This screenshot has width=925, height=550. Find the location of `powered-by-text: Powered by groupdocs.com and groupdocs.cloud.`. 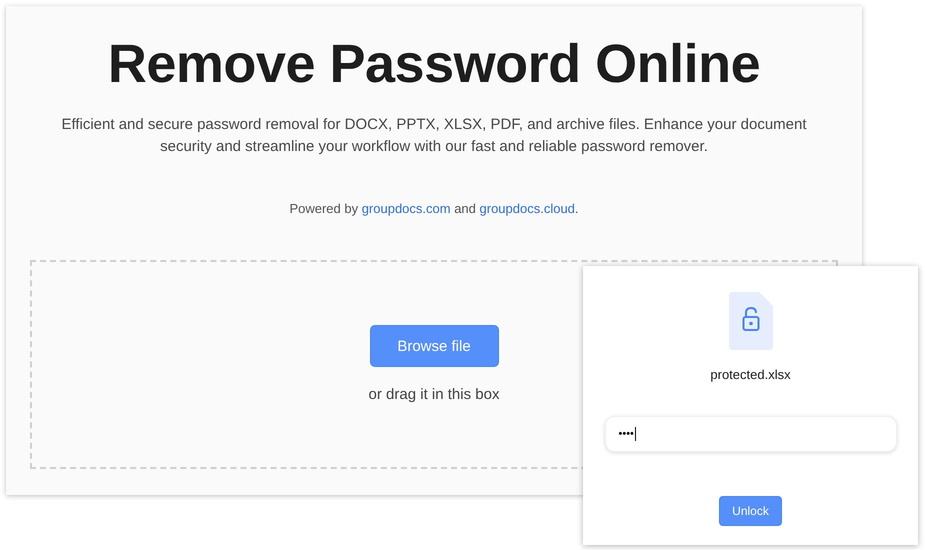

powered-by-text: Powered by groupdocs.com and groupdocs.cloud. is located at coordinates (434, 208).